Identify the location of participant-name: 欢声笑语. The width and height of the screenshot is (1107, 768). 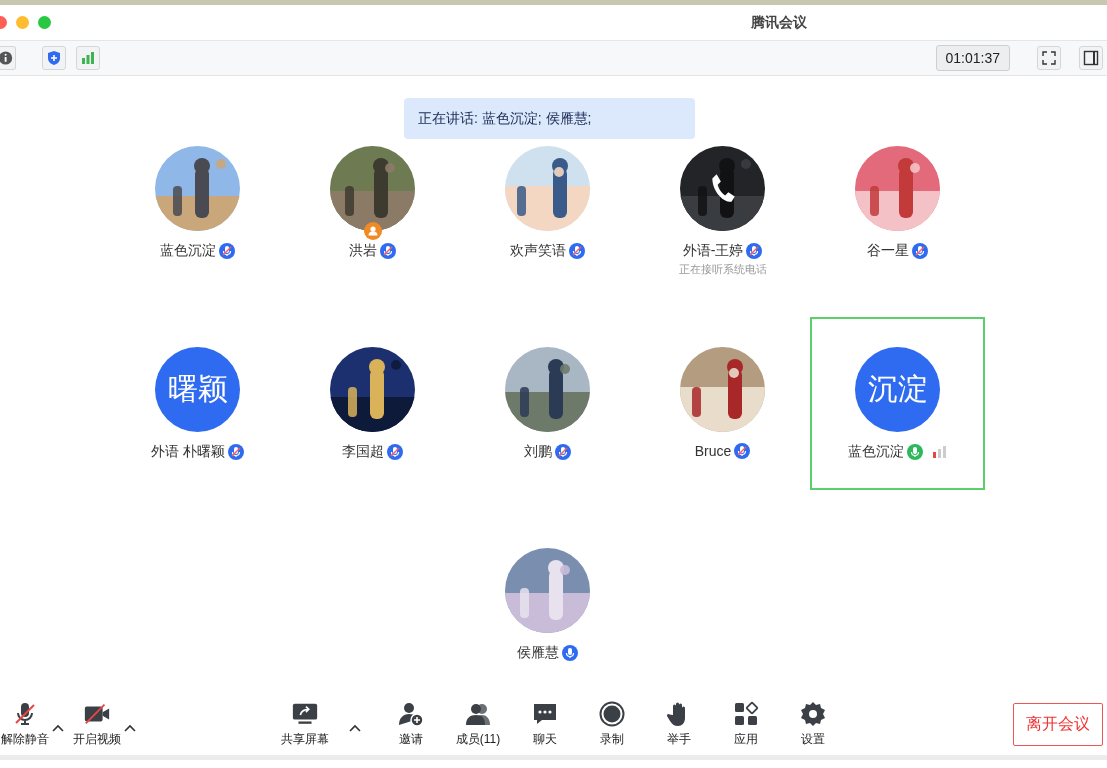
(538, 251).